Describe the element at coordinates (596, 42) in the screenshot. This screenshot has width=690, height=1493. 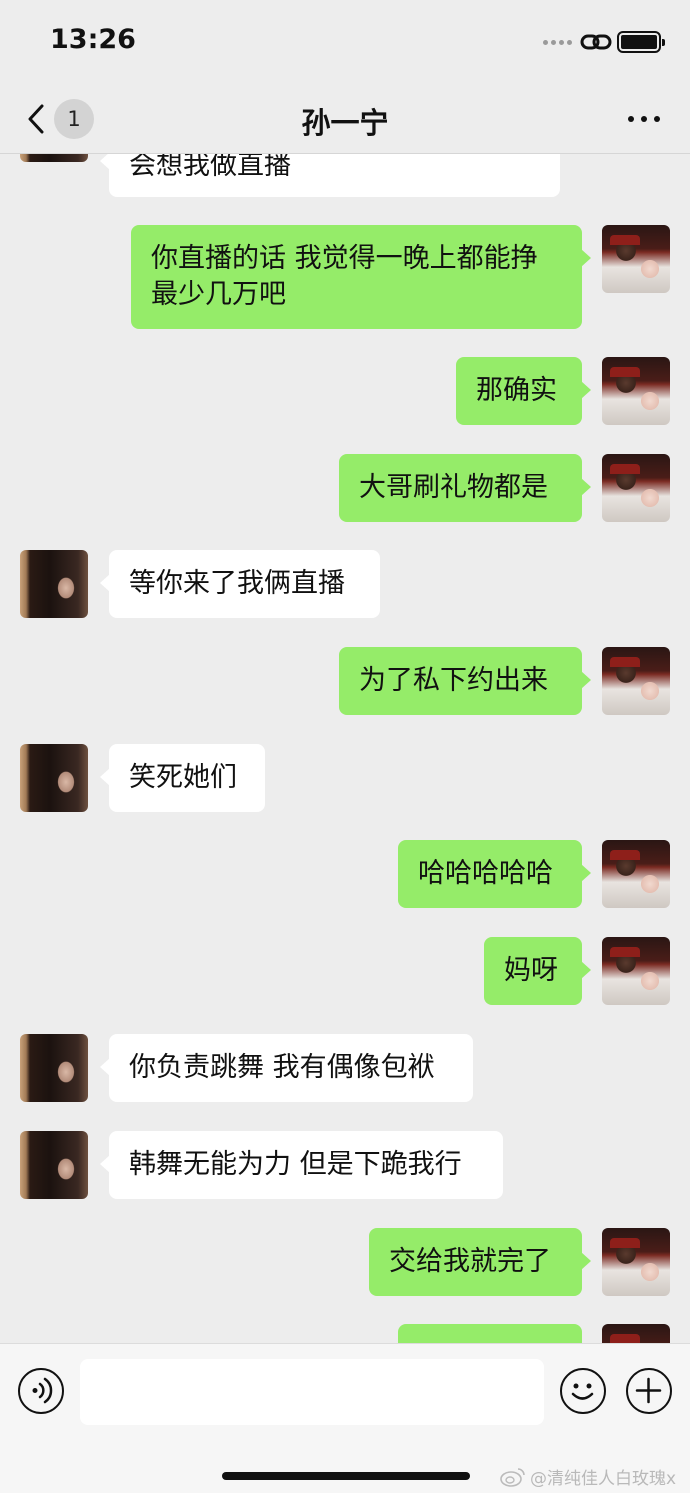
I see `link-icon` at that location.